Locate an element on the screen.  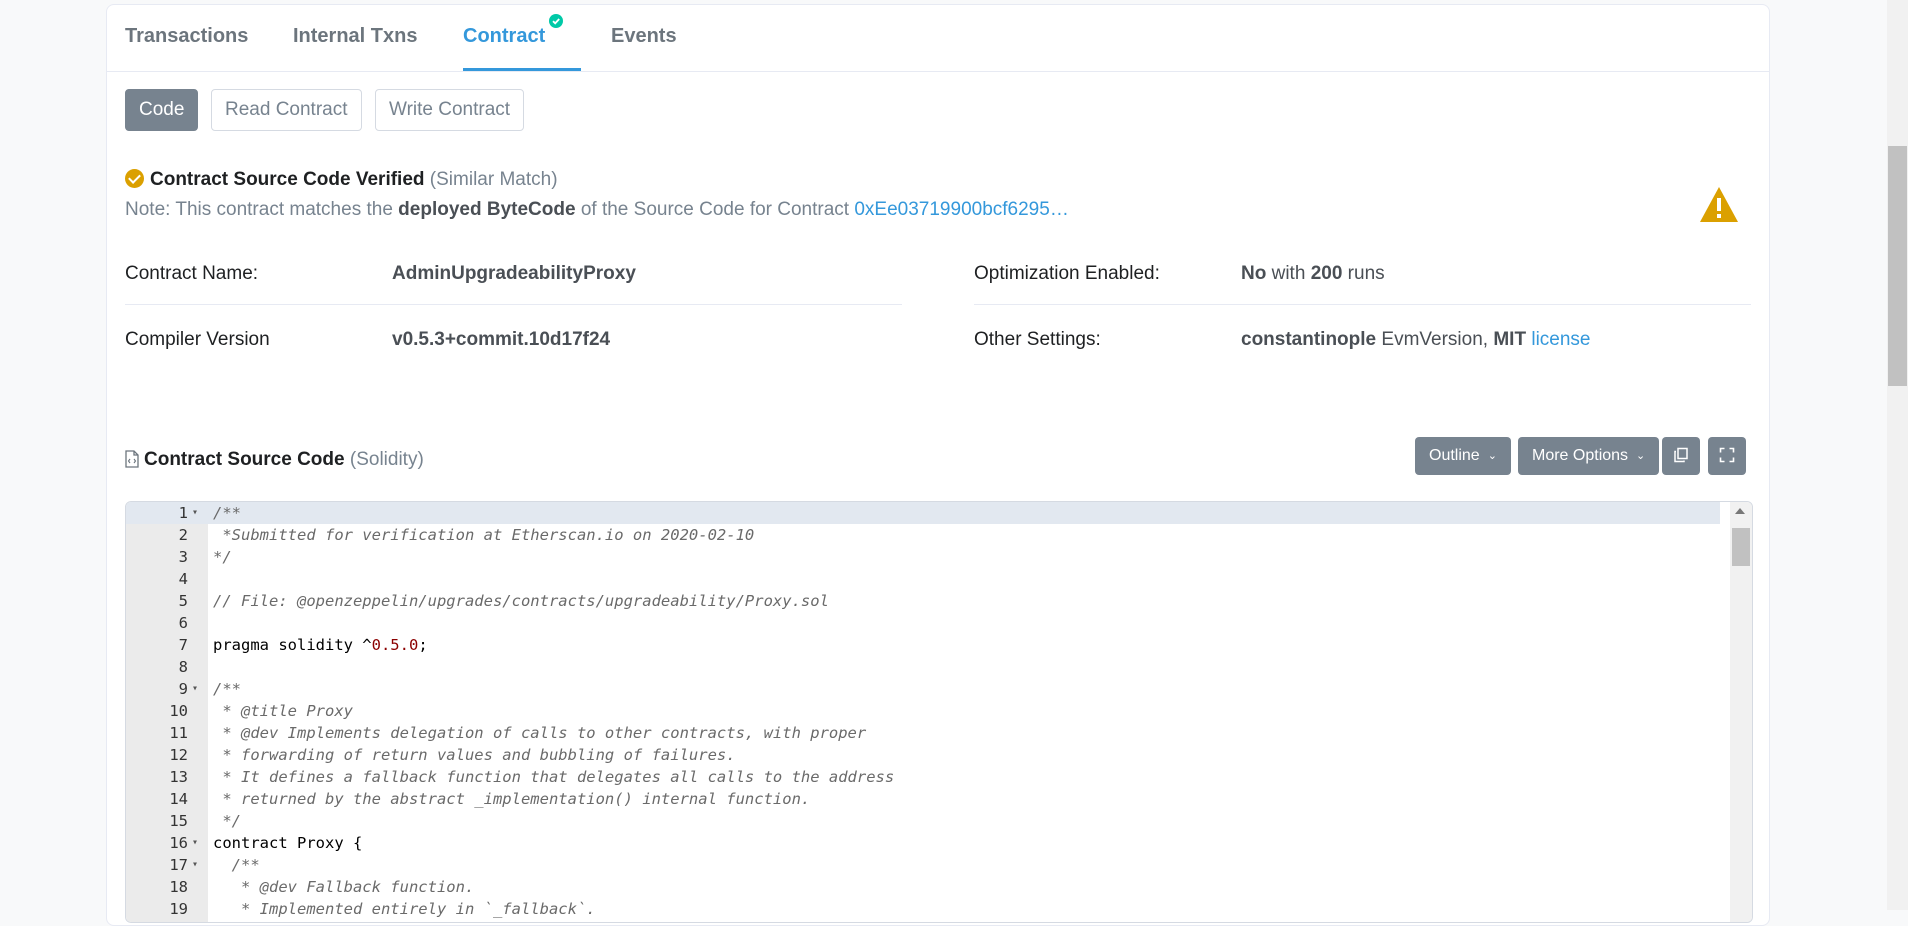
compiler-version-label: Compiler Version is located at coordinates (197, 339).